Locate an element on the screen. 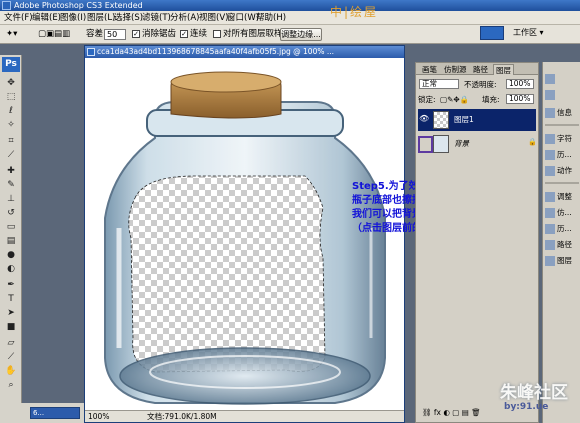  layers-icon is located at coordinates (550, 261).